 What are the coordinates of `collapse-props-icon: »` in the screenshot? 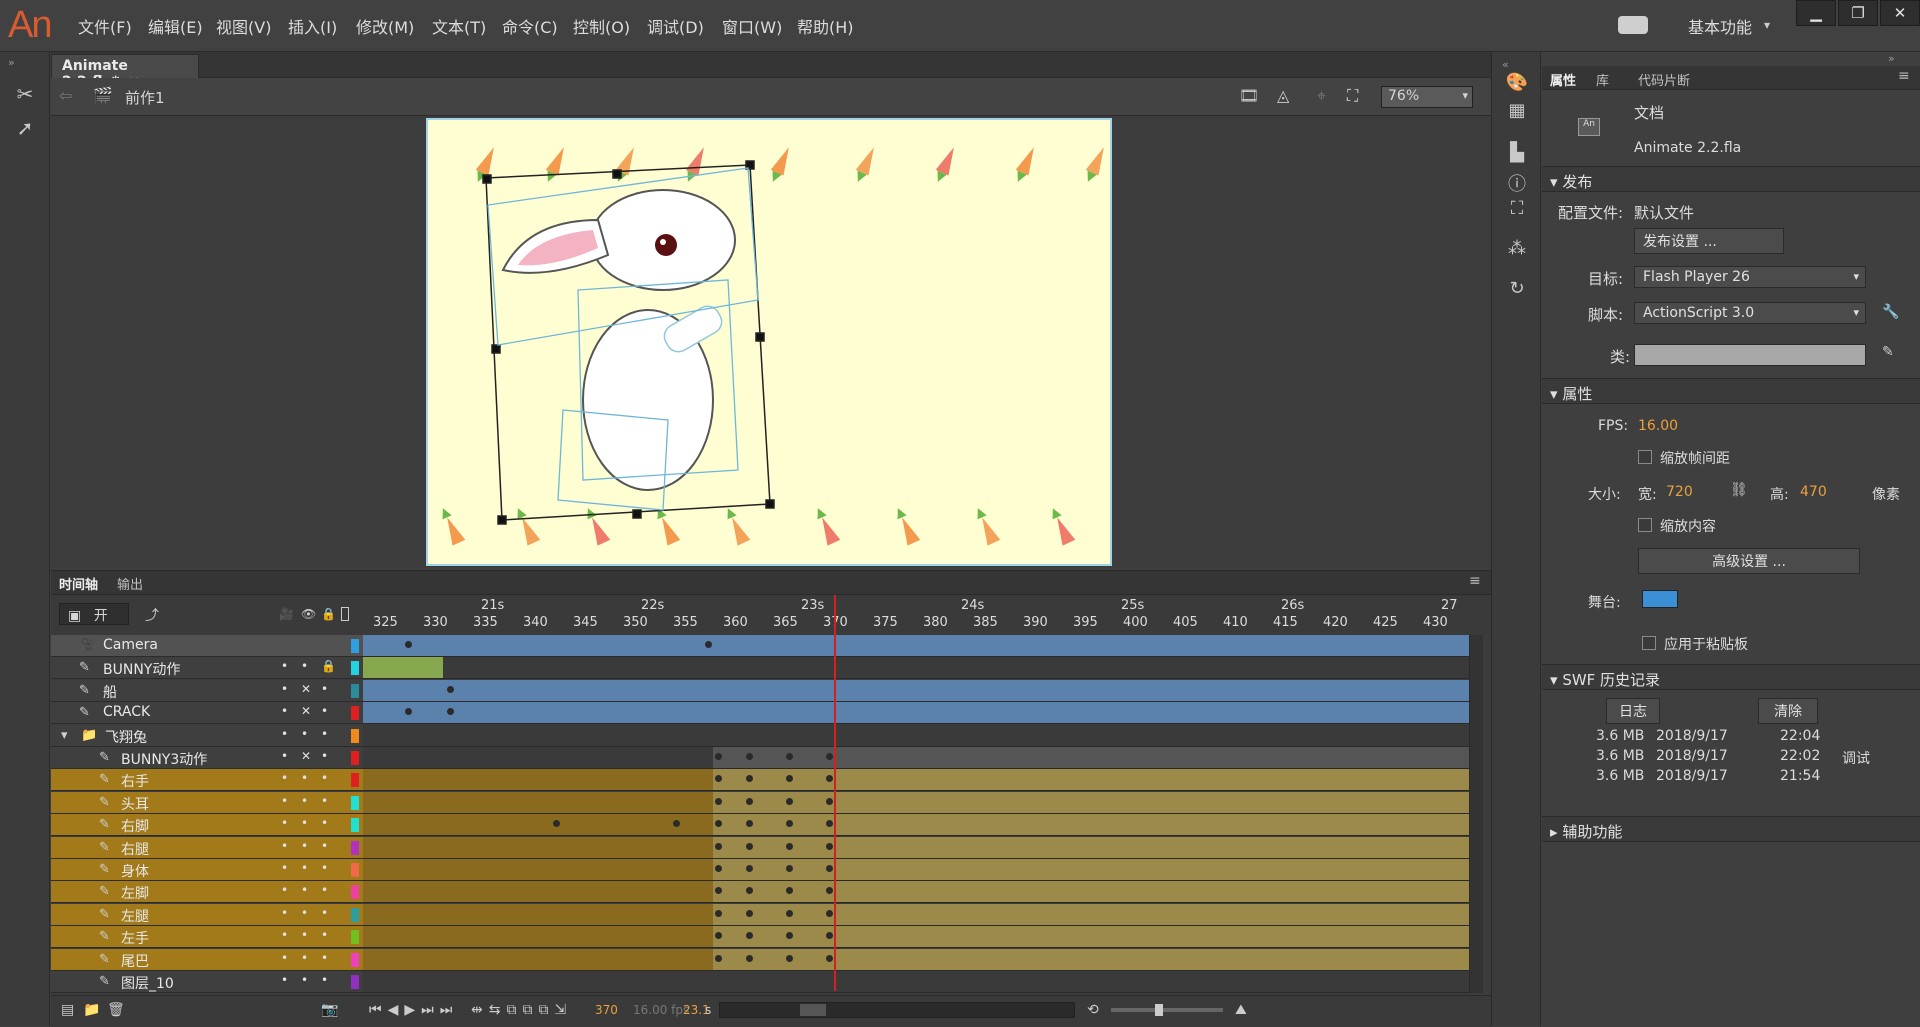 It's located at (1891, 58).